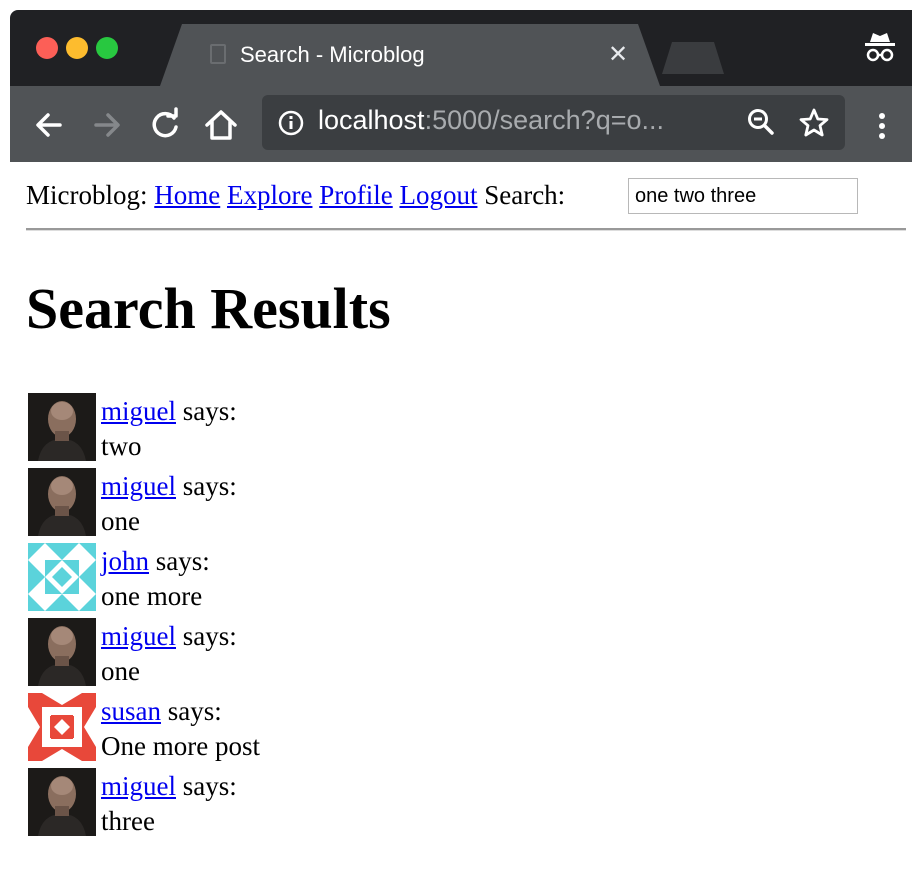  I want to click on tab-close-icon: ✕, so click(618, 54).